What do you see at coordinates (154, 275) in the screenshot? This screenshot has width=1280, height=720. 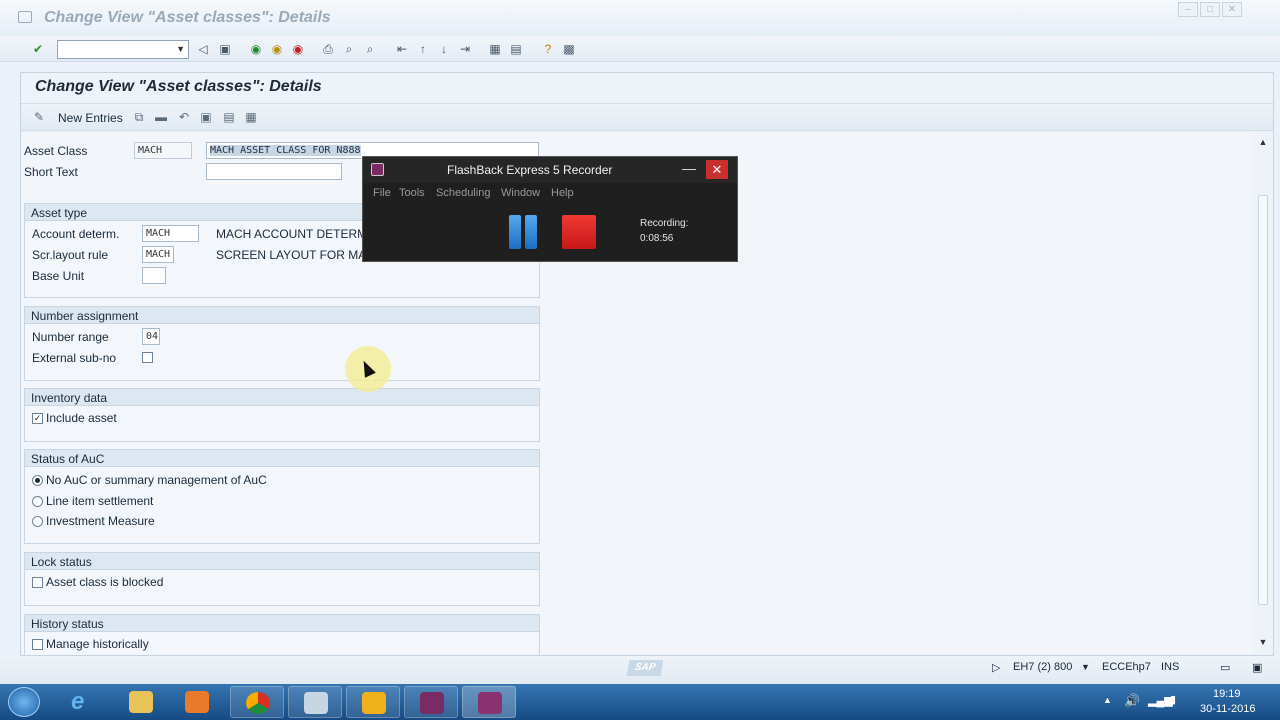 I see `base-unit-field` at bounding box center [154, 275].